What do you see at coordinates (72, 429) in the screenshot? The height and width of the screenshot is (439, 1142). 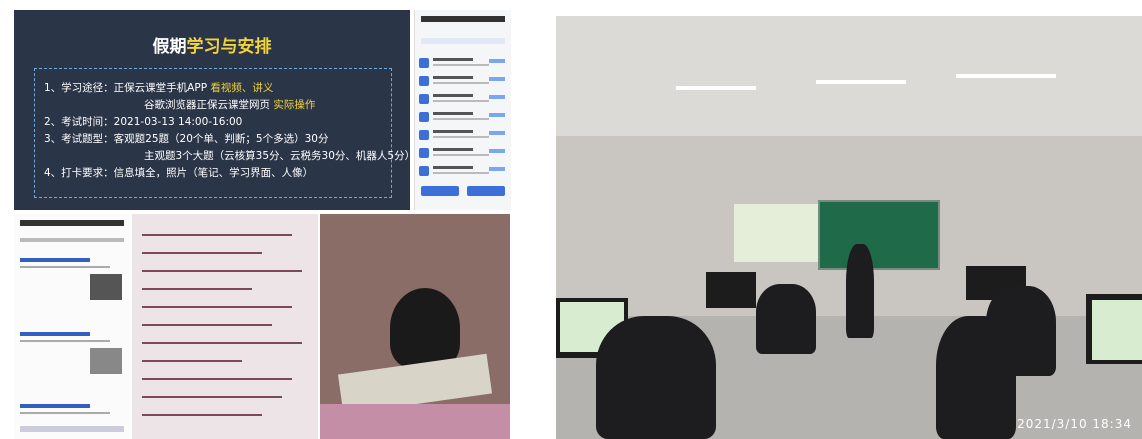 I see `phone-bottom-nav` at bounding box center [72, 429].